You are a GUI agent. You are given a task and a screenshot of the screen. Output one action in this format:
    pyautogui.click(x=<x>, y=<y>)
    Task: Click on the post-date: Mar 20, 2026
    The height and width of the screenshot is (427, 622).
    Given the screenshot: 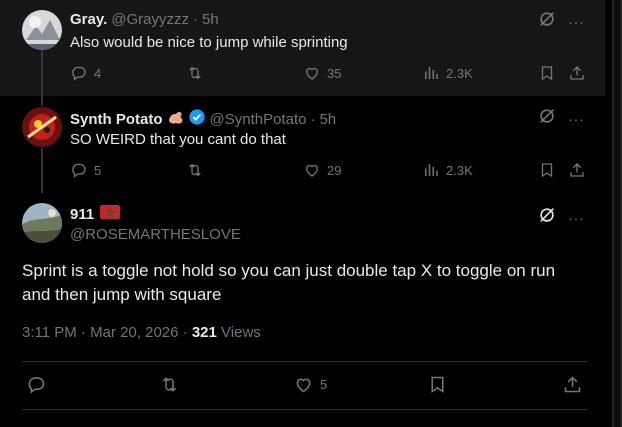 What is the action you would take?
    pyautogui.click(x=134, y=332)
    